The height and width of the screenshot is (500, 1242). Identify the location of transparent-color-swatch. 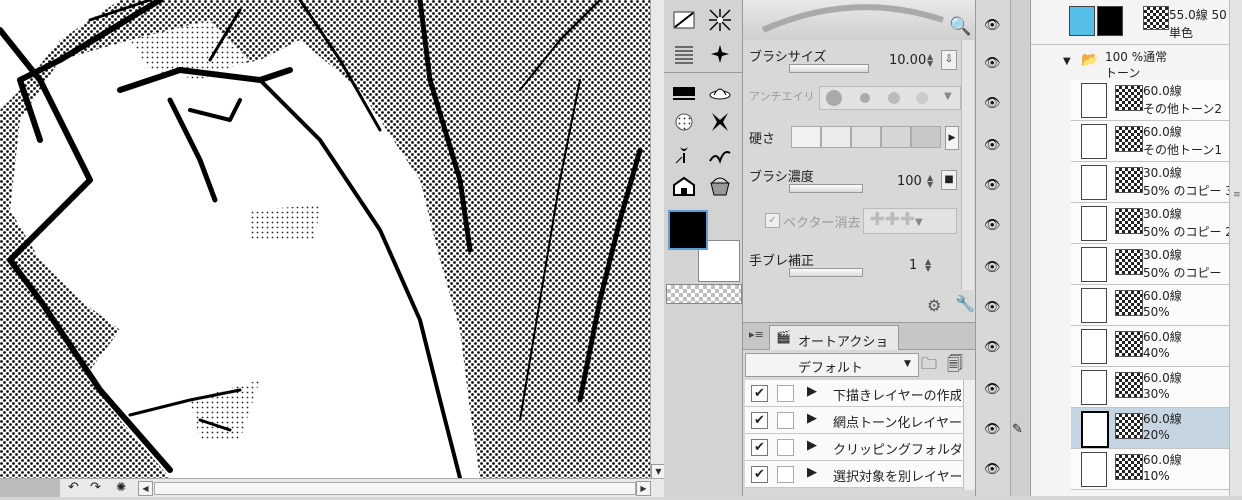
(704, 294).